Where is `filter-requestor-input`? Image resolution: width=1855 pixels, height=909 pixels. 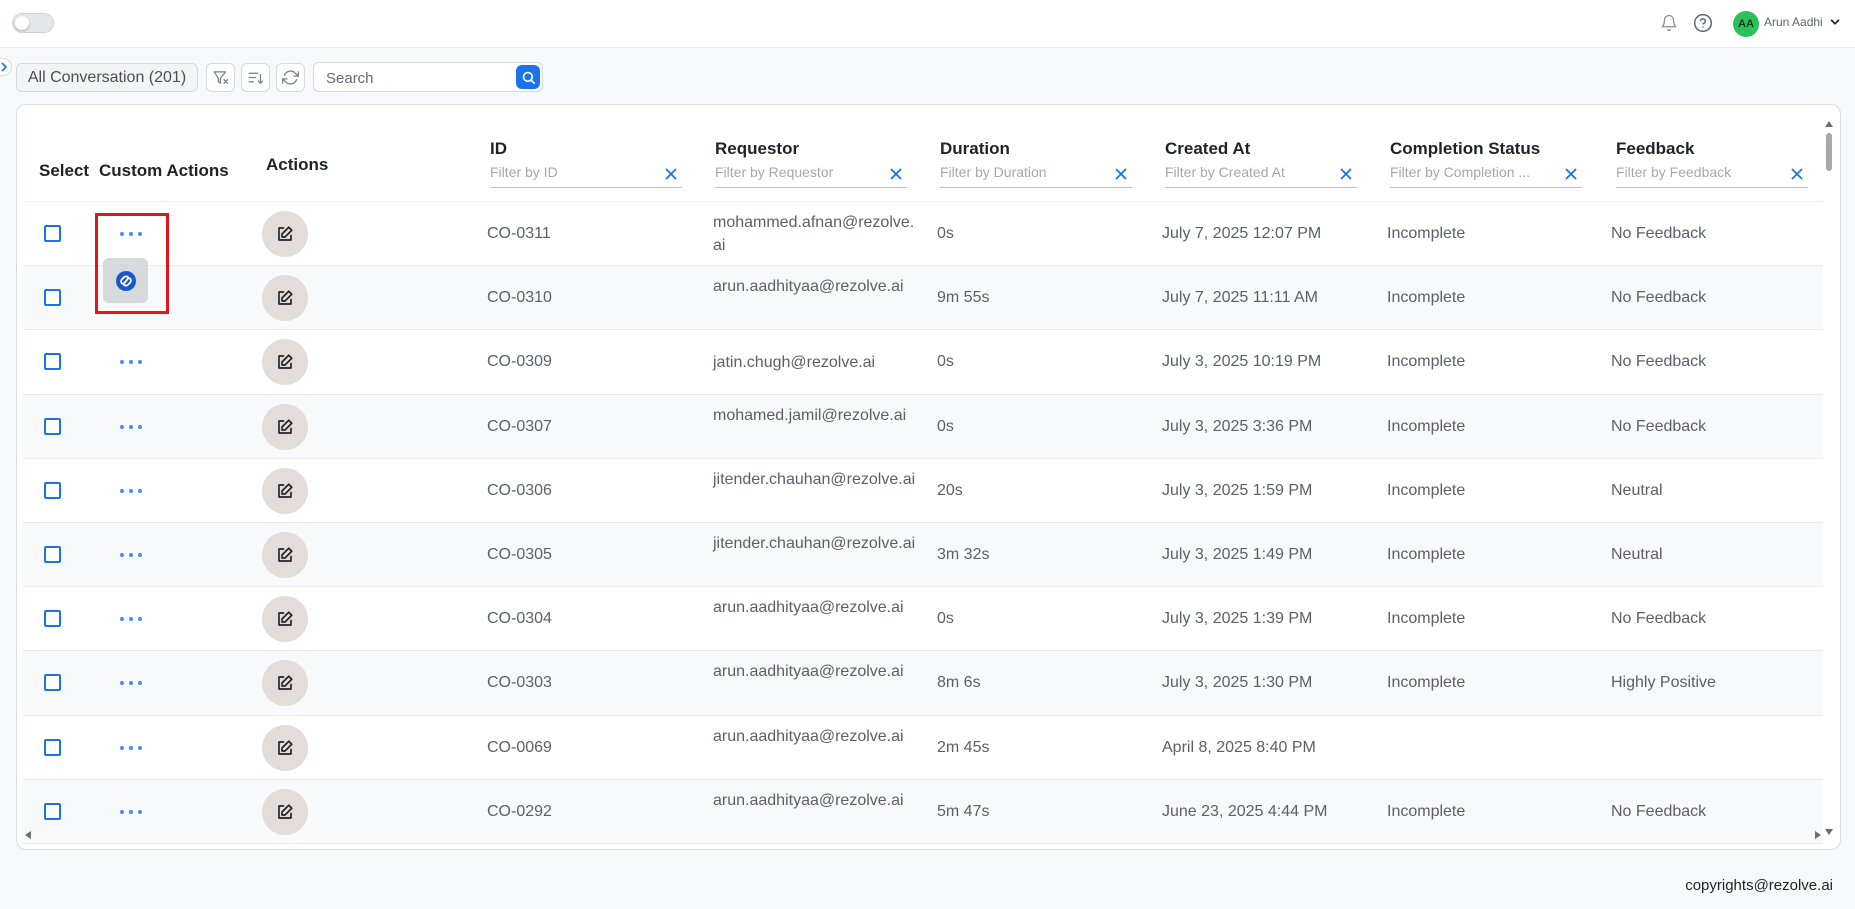
filter-requestor-input is located at coordinates (790, 172).